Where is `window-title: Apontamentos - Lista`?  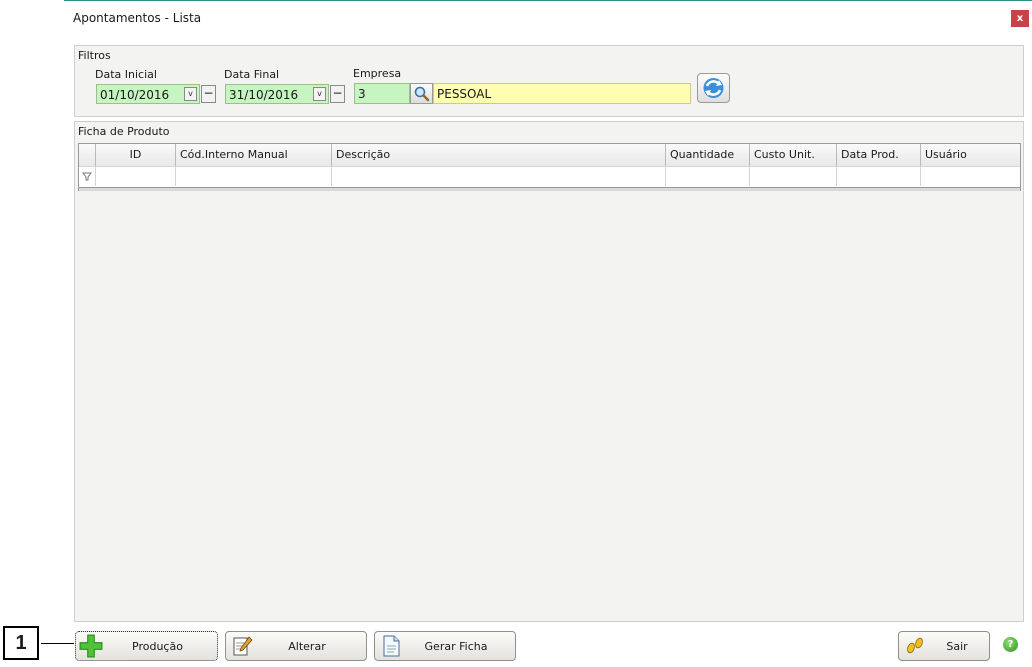 window-title: Apontamentos - Lista is located at coordinates (137, 18).